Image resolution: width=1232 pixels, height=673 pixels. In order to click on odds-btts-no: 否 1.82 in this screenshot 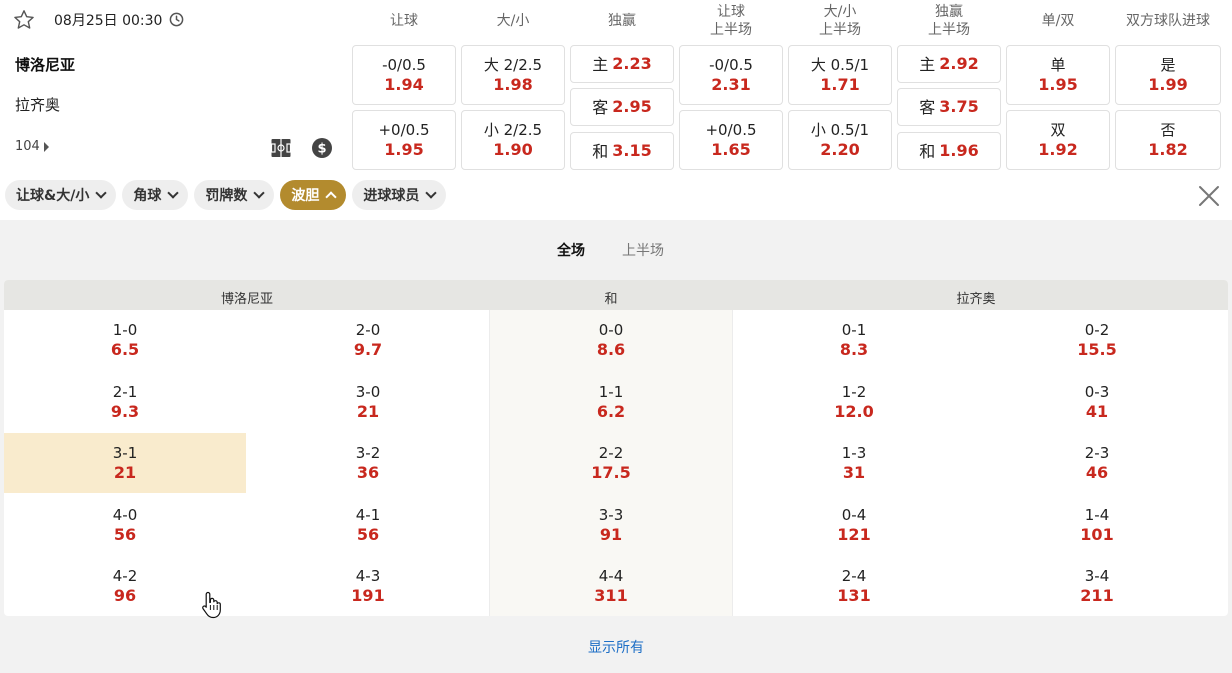, I will do `click(1168, 140)`.